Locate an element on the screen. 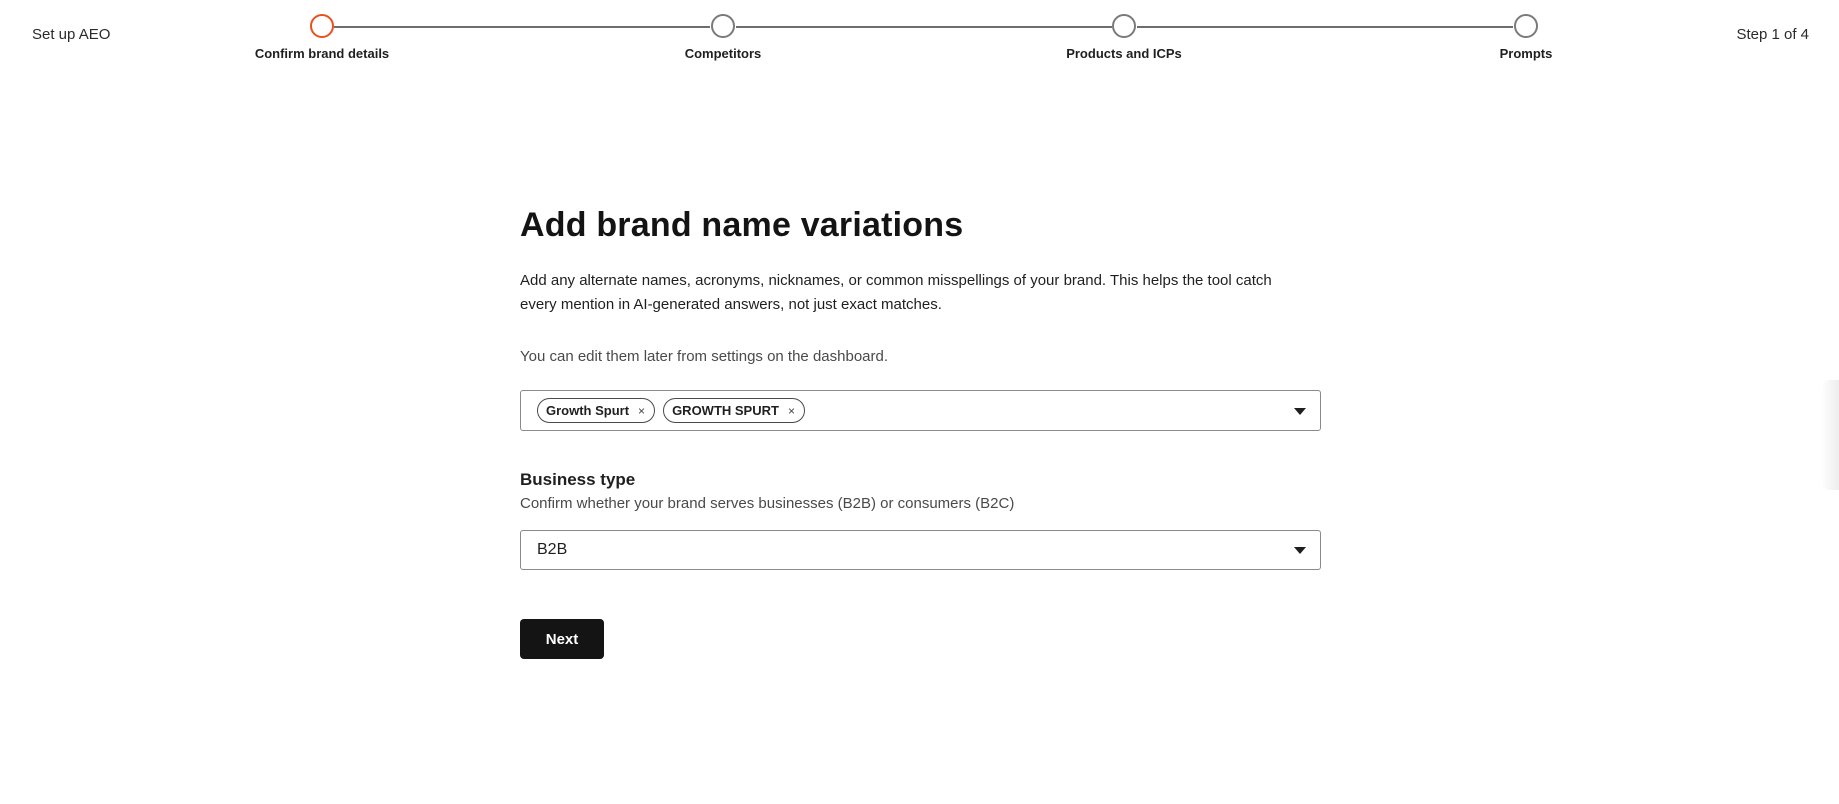 This screenshot has height=804, width=1839. business-type-value: B2B is located at coordinates (552, 549).